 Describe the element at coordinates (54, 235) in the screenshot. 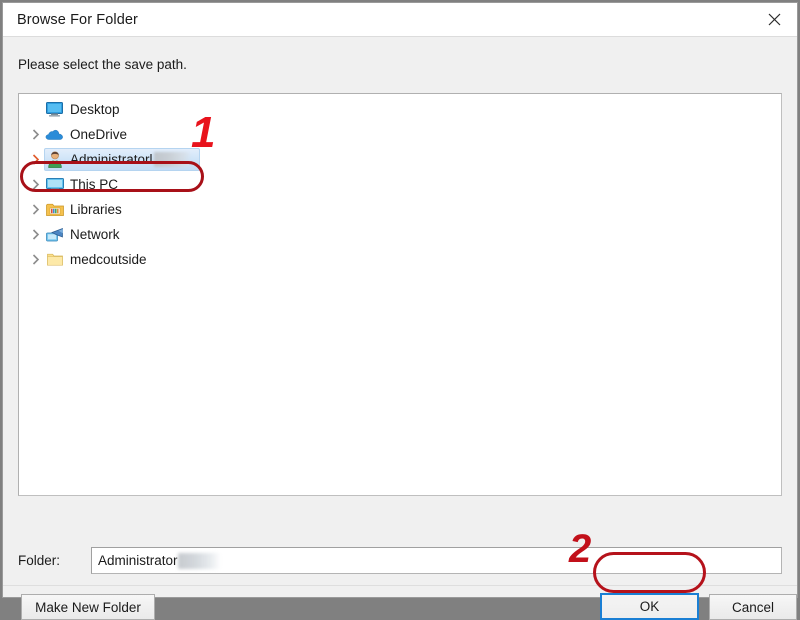

I see `network-folder-icon` at that location.